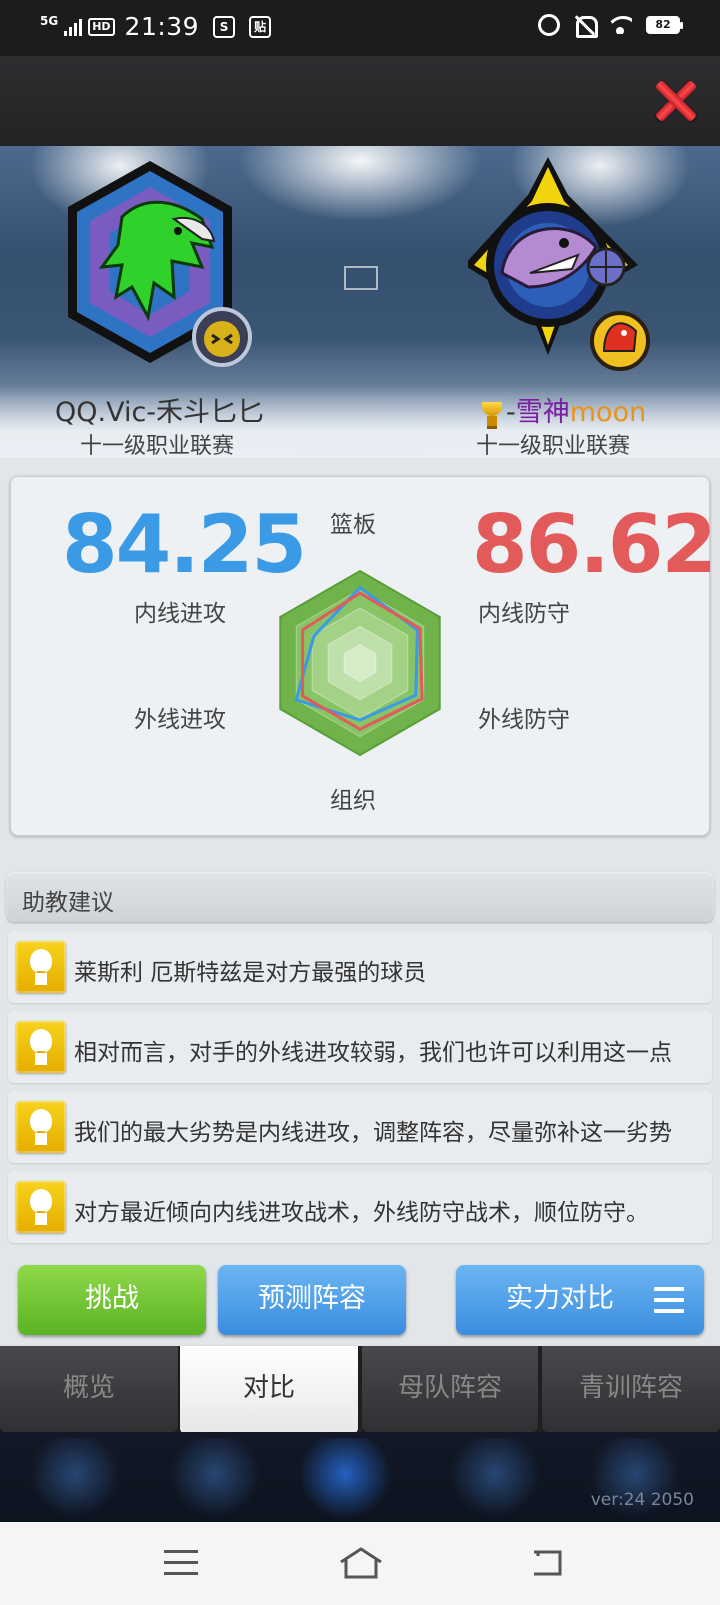 The width and height of the screenshot is (720, 1605). What do you see at coordinates (73, 27) in the screenshot?
I see `signal-icon` at bounding box center [73, 27].